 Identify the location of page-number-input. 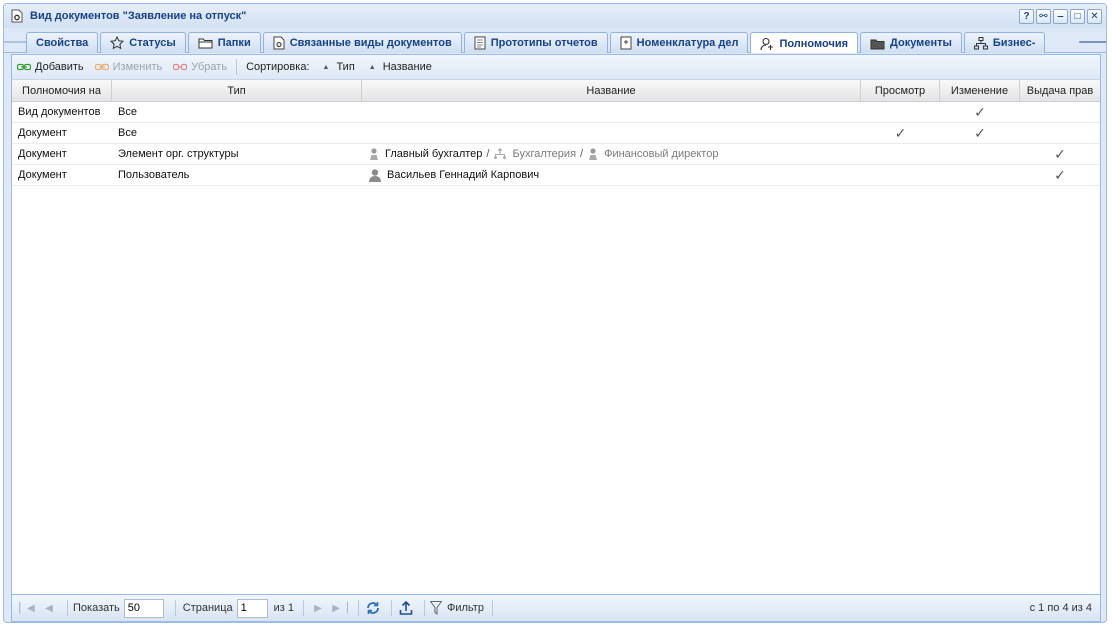
(252, 608).